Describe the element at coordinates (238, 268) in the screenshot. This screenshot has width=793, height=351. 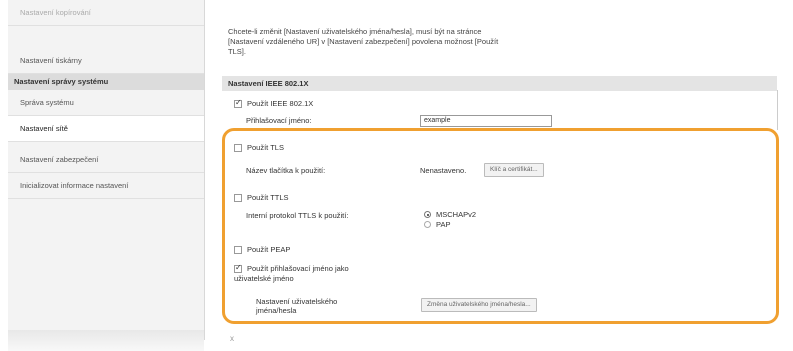
I see `use-login-as-user-checkbox` at that location.